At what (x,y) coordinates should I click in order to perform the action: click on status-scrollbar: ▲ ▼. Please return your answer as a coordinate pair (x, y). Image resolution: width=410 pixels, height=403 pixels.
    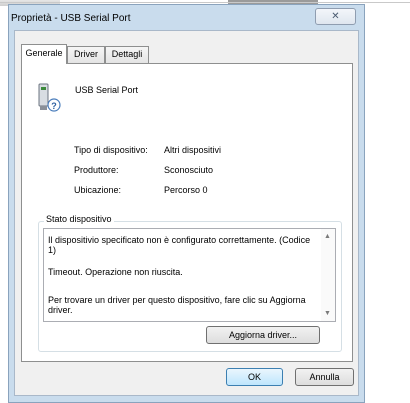
    Looking at the image, I should click on (328, 275).